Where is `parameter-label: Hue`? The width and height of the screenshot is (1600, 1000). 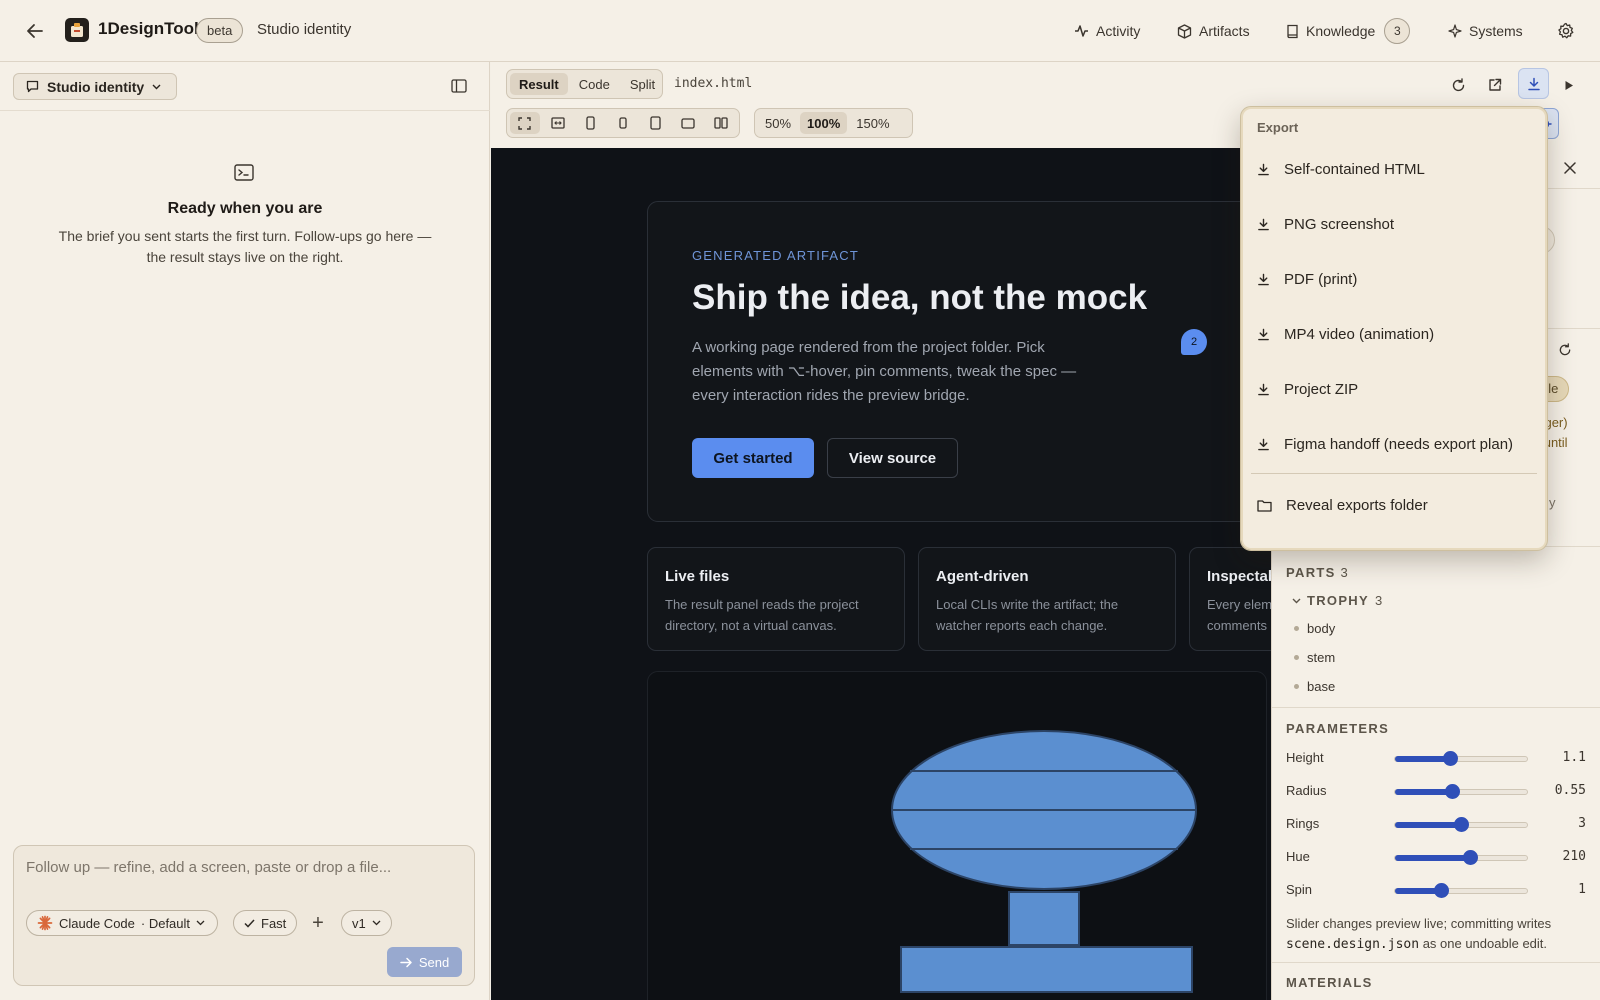 parameter-label: Hue is located at coordinates (1298, 856).